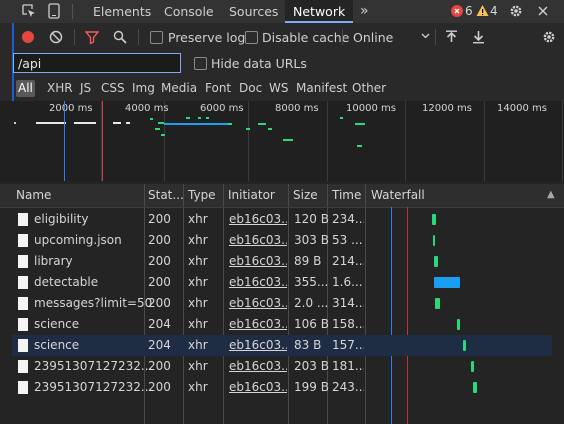  What do you see at coordinates (61, 219) in the screenshot?
I see `request-name: eligibility` at bounding box center [61, 219].